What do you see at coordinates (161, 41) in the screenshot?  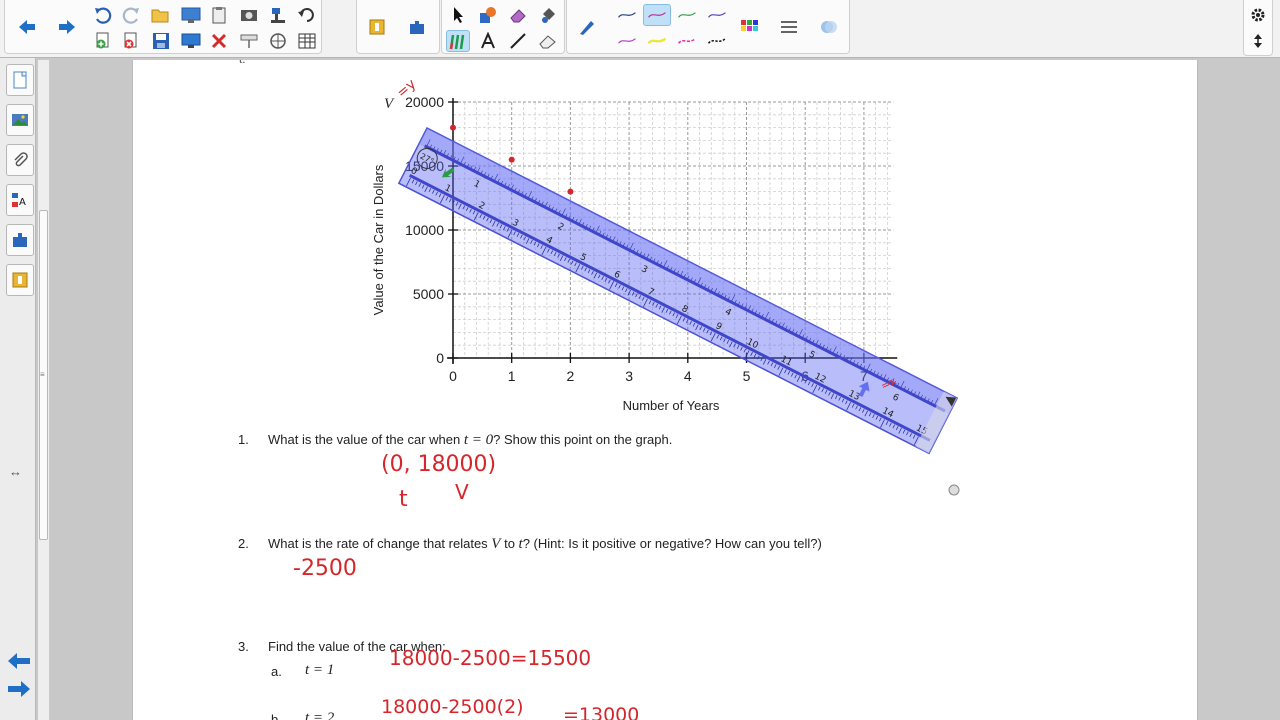 I see `save-icon` at bounding box center [161, 41].